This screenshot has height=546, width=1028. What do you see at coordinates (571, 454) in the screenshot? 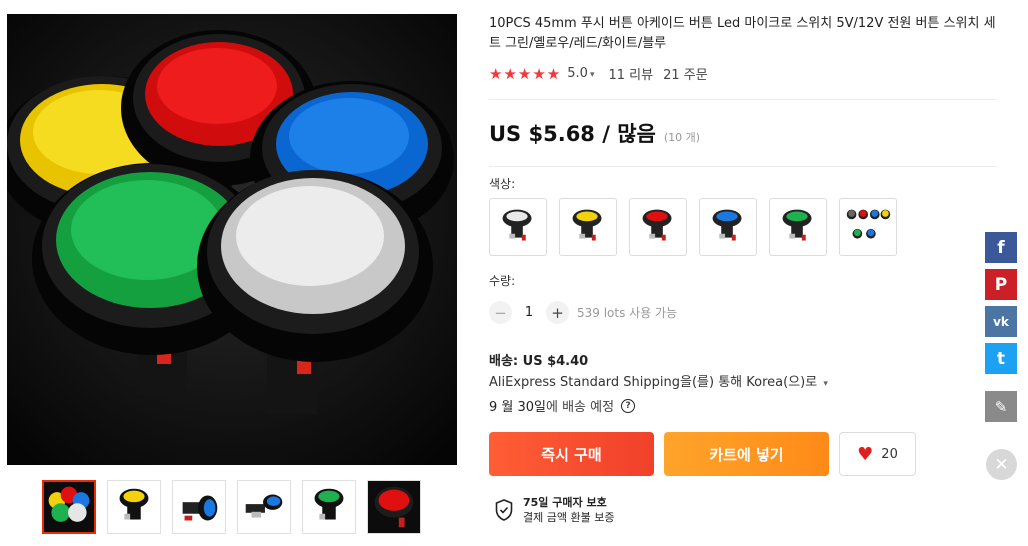
I see `buy-now-button: 즉시 구매` at bounding box center [571, 454].